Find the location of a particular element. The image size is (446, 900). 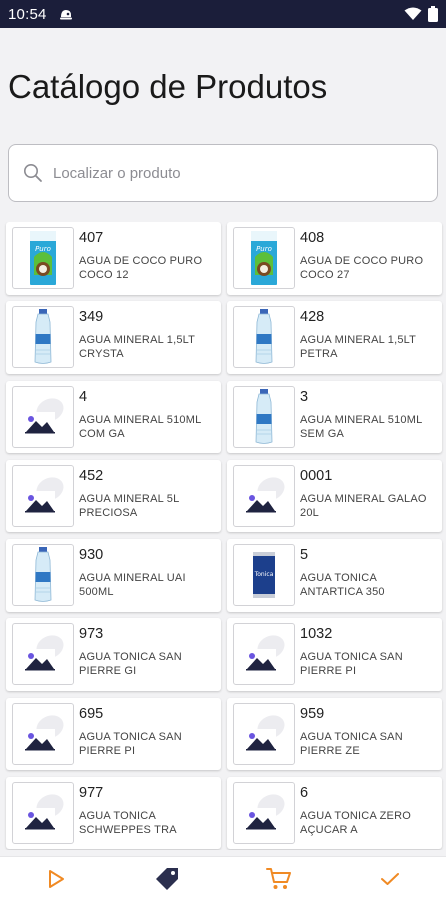

product-code: 452 is located at coordinates (91, 475).